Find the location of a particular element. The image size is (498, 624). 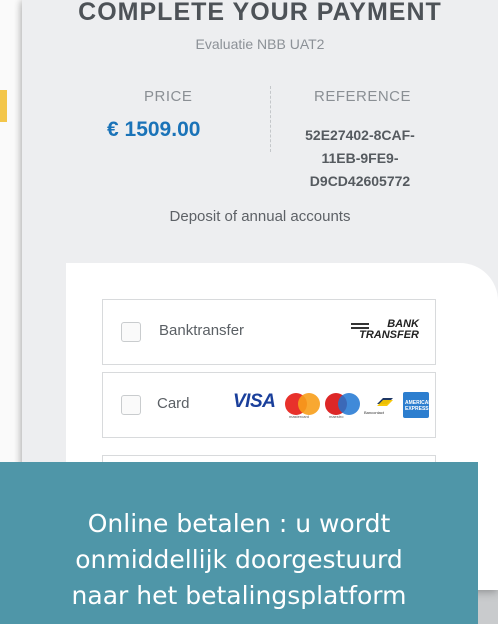

reference-line: 52E27402-8CAF- is located at coordinates (360, 135).